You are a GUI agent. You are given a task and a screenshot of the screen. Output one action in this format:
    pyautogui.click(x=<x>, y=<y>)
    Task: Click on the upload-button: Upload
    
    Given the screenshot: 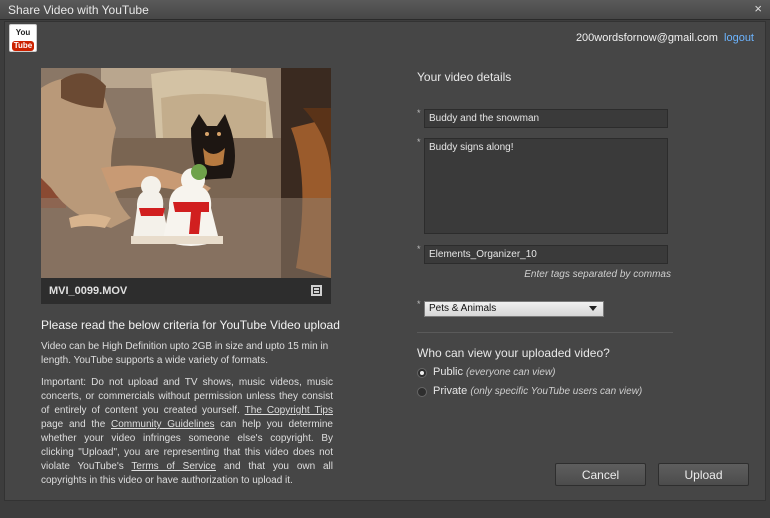 What is the action you would take?
    pyautogui.click(x=703, y=474)
    